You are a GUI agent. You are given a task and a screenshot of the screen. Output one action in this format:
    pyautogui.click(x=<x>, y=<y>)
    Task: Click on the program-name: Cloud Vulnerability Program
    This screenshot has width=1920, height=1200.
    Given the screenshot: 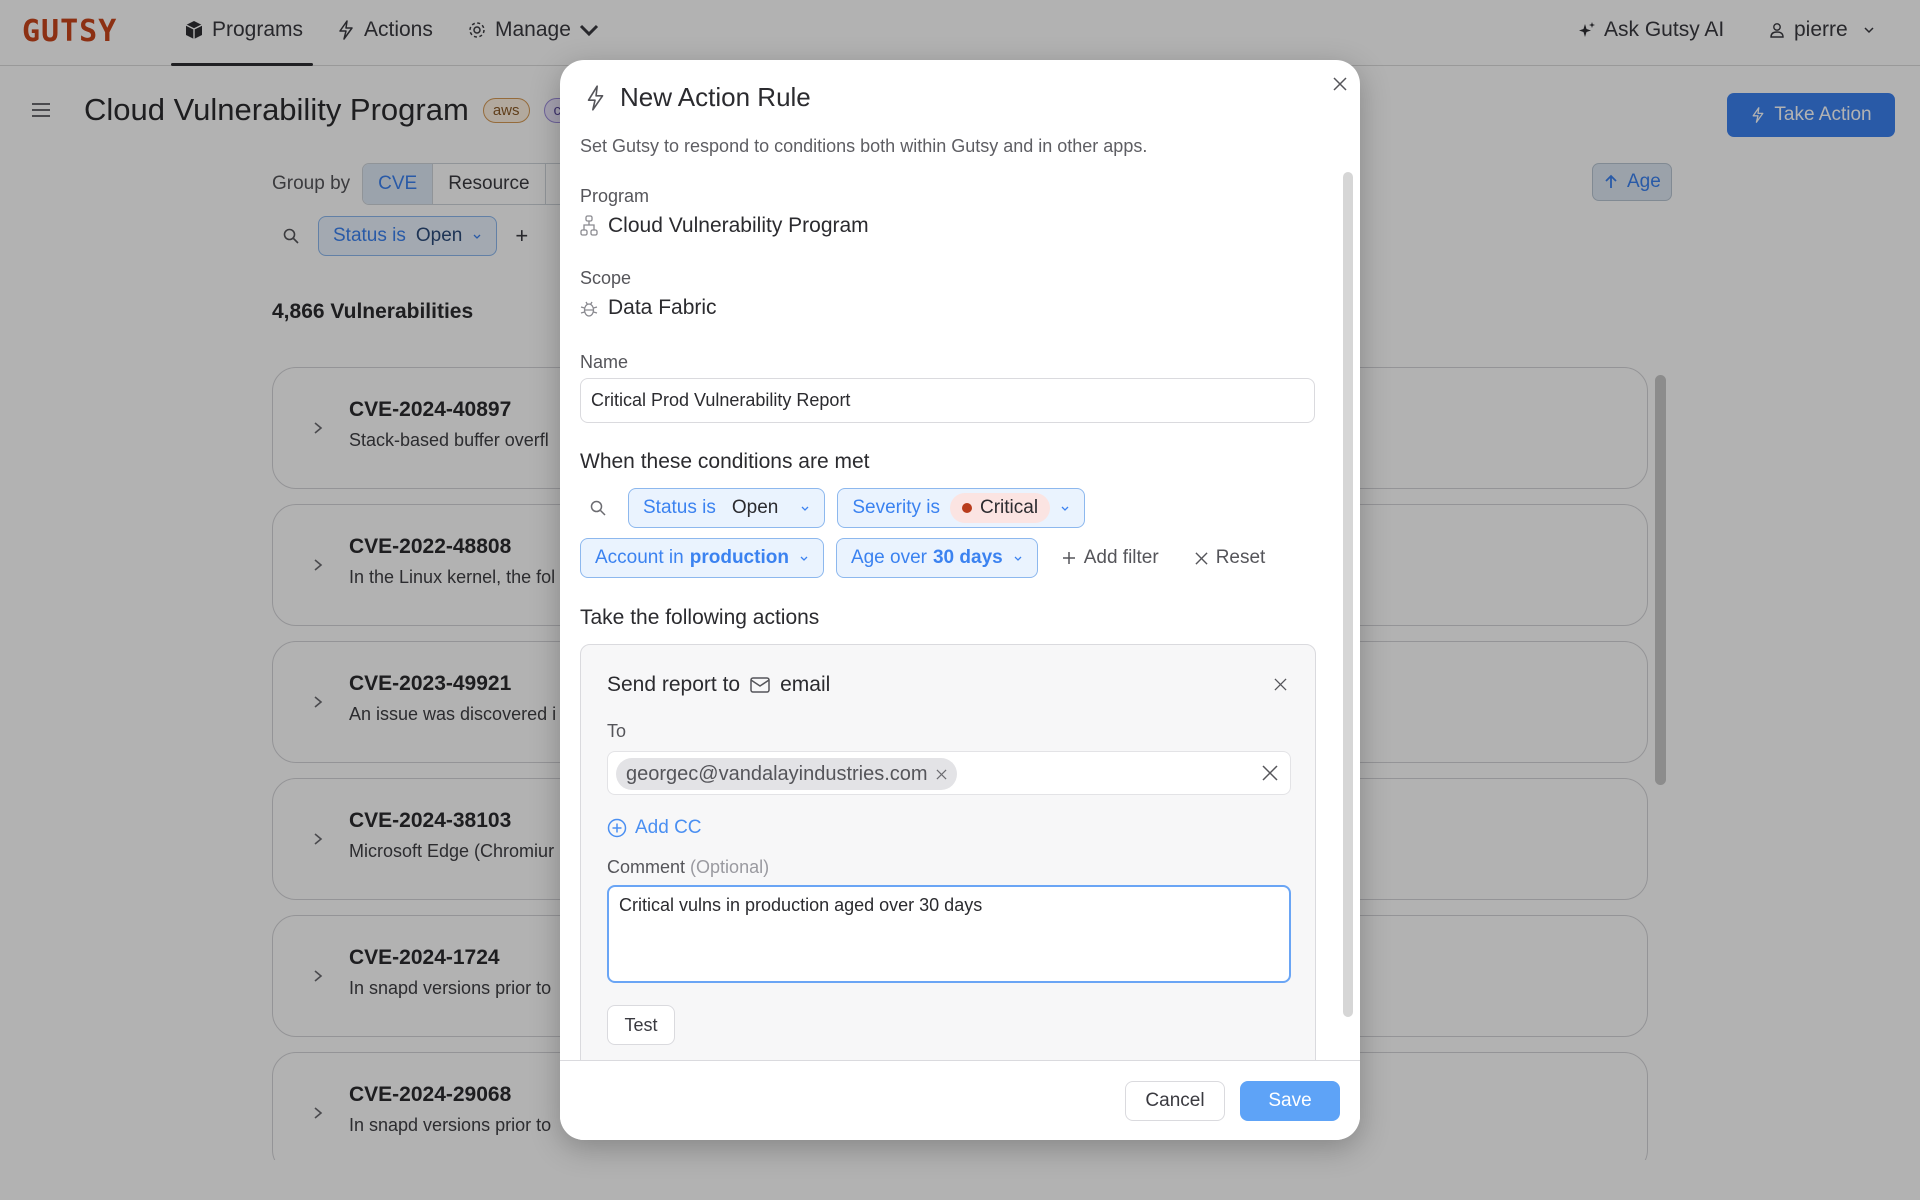 What is the action you would take?
    pyautogui.click(x=738, y=225)
    